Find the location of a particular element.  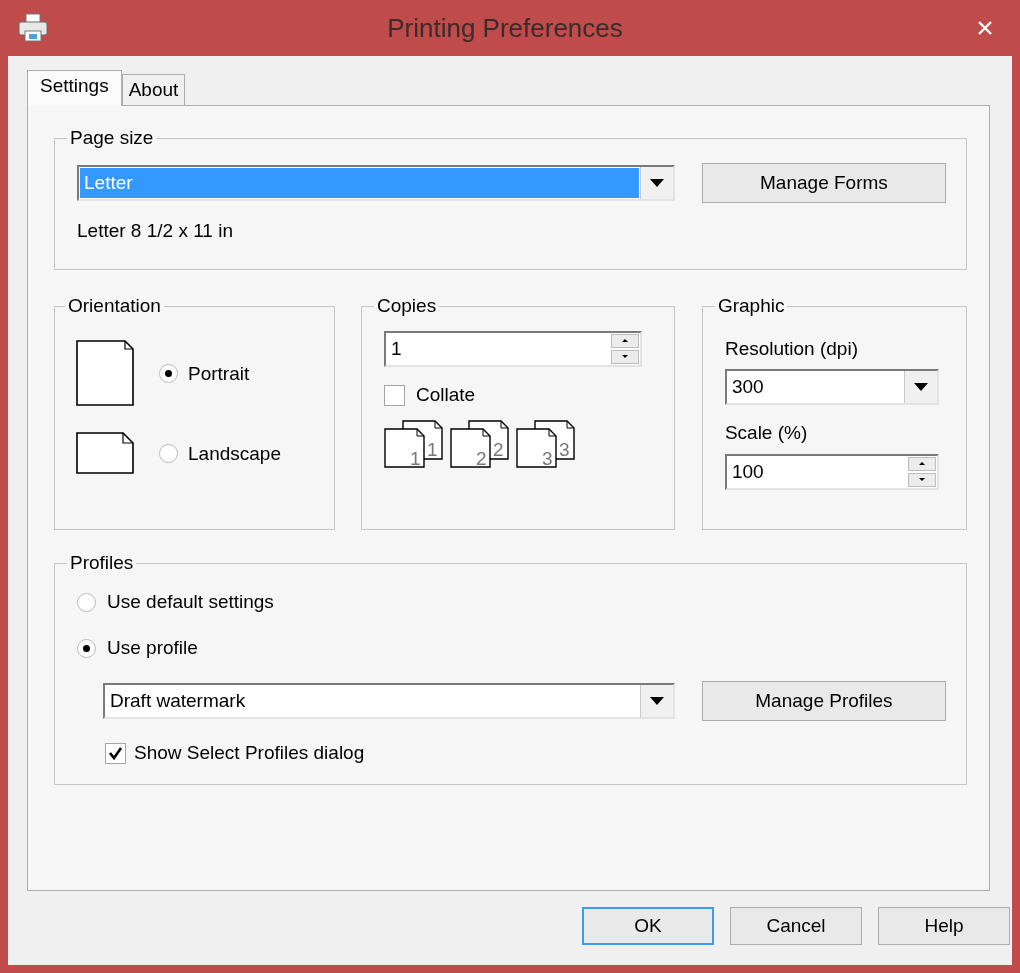

field-label: Scale (%) is located at coordinates (766, 433).